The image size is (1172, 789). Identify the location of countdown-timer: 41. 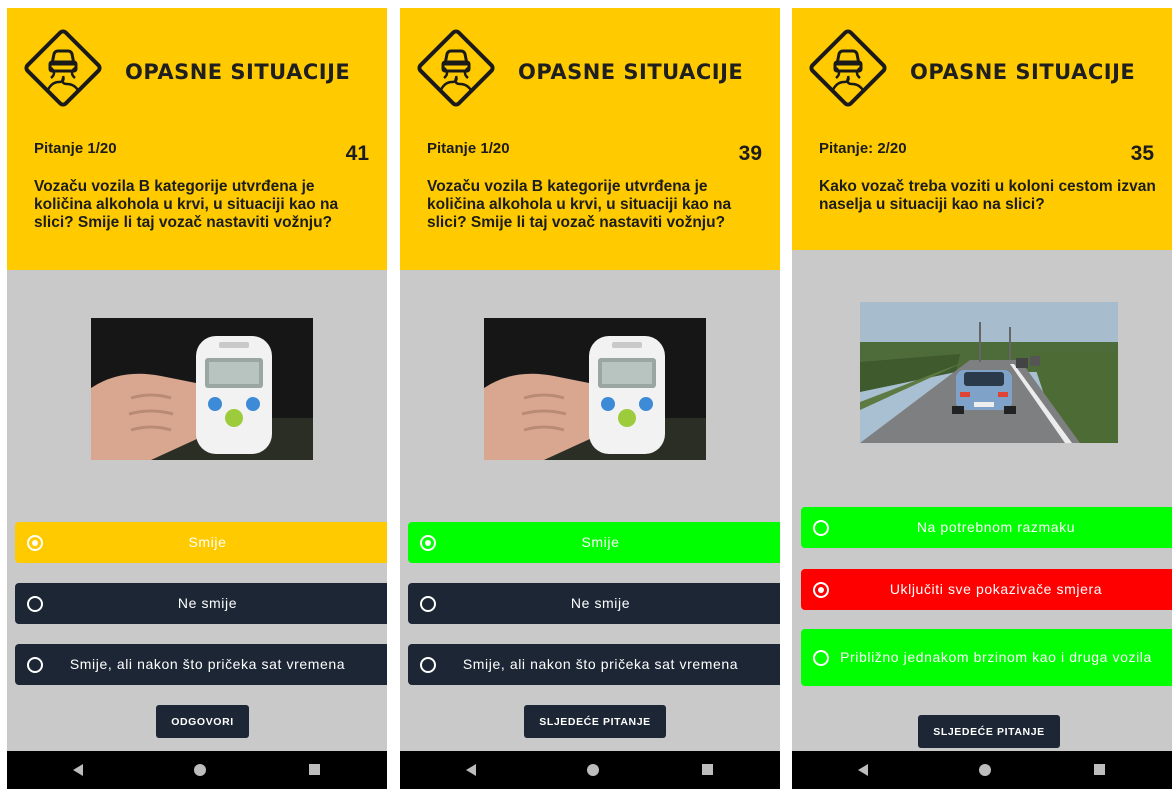
(357, 153).